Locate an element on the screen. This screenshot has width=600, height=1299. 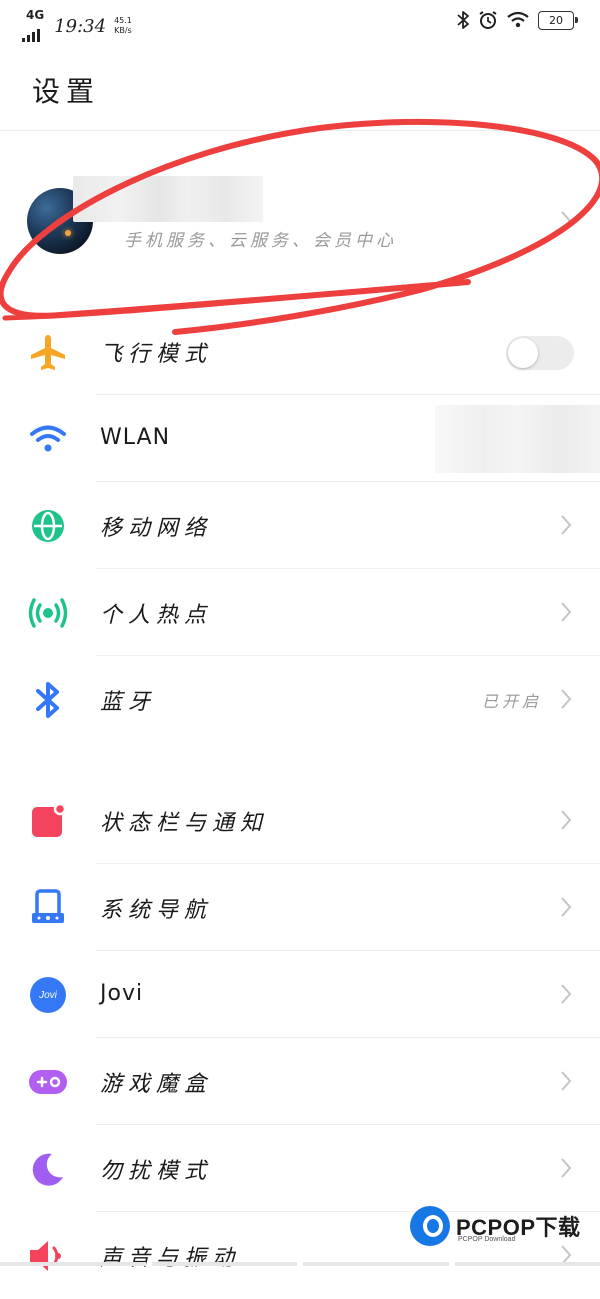
setting-row-do-not-disturb: 勿扰模式 is located at coordinates (300, 1168).